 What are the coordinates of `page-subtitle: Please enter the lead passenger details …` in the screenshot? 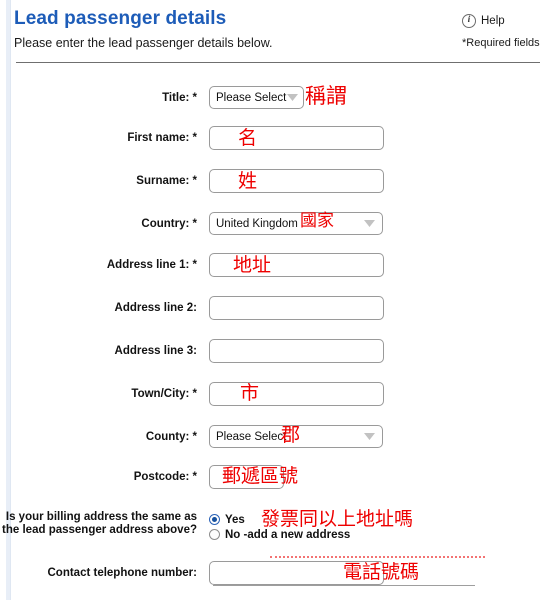 It's located at (143, 43).